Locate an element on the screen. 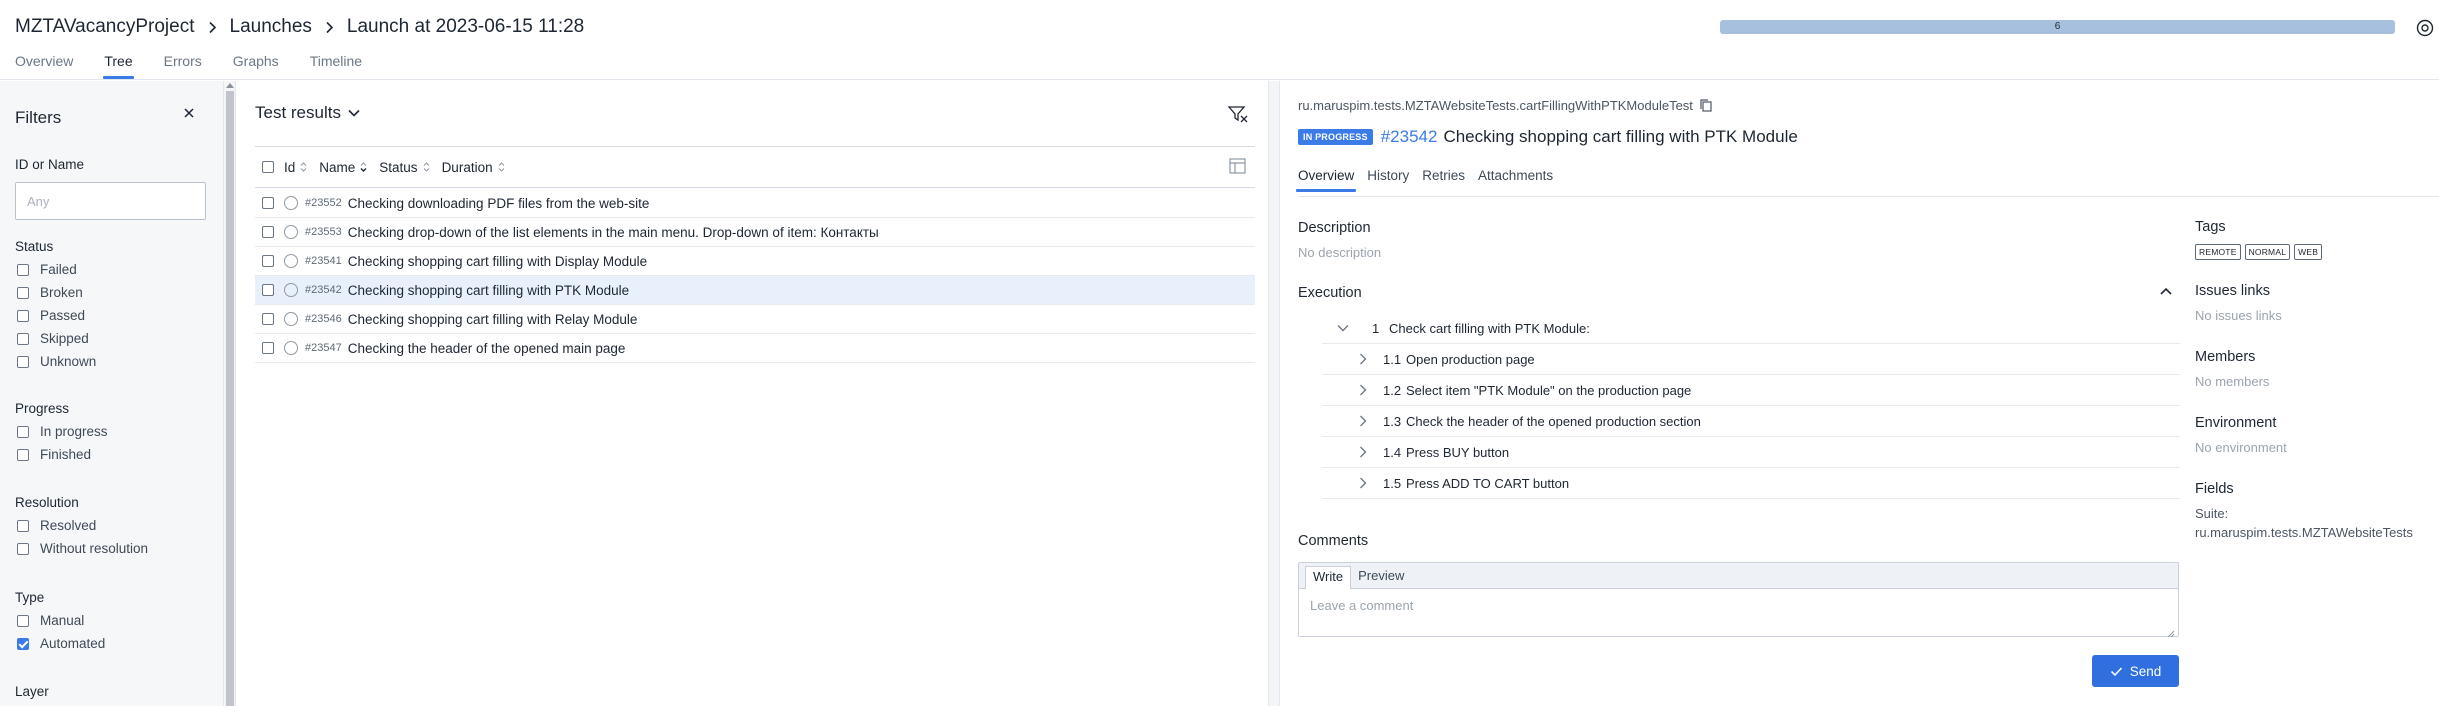 The height and width of the screenshot is (706, 2439). select-all-checkbox is located at coordinates (268, 167).